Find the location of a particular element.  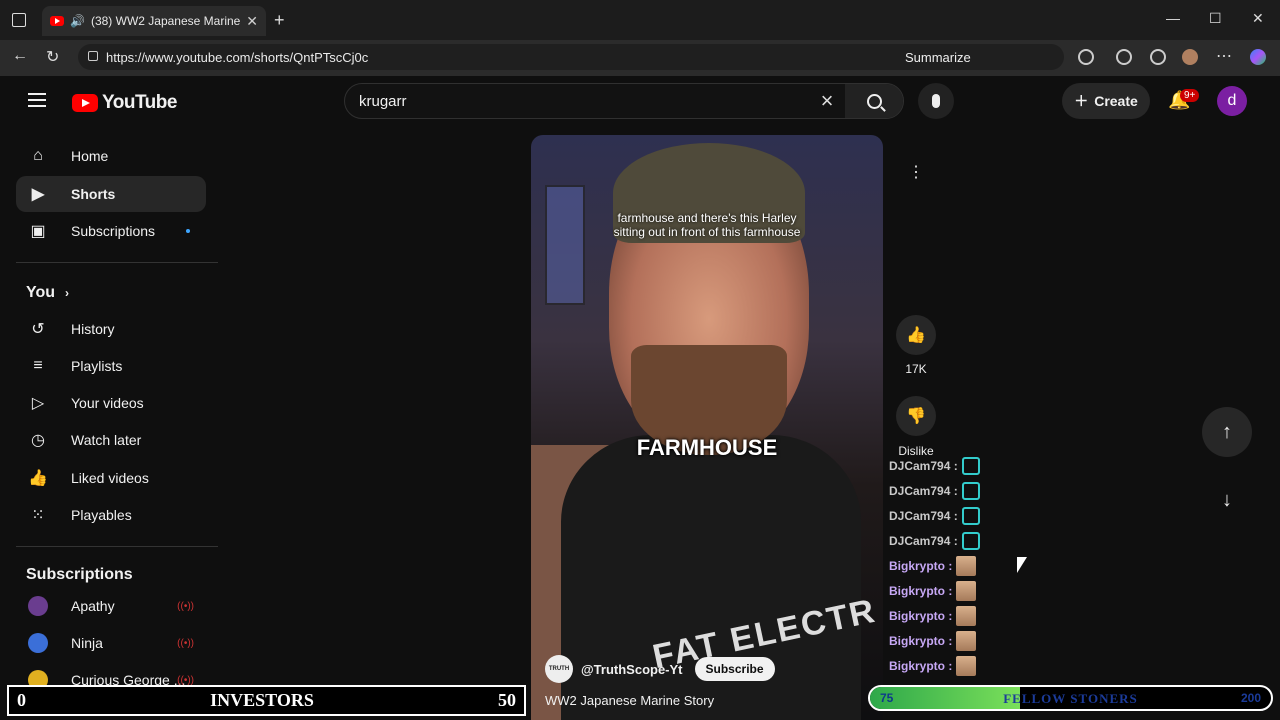

channel-handle: @TruthScope-Yt is located at coordinates (632, 669).